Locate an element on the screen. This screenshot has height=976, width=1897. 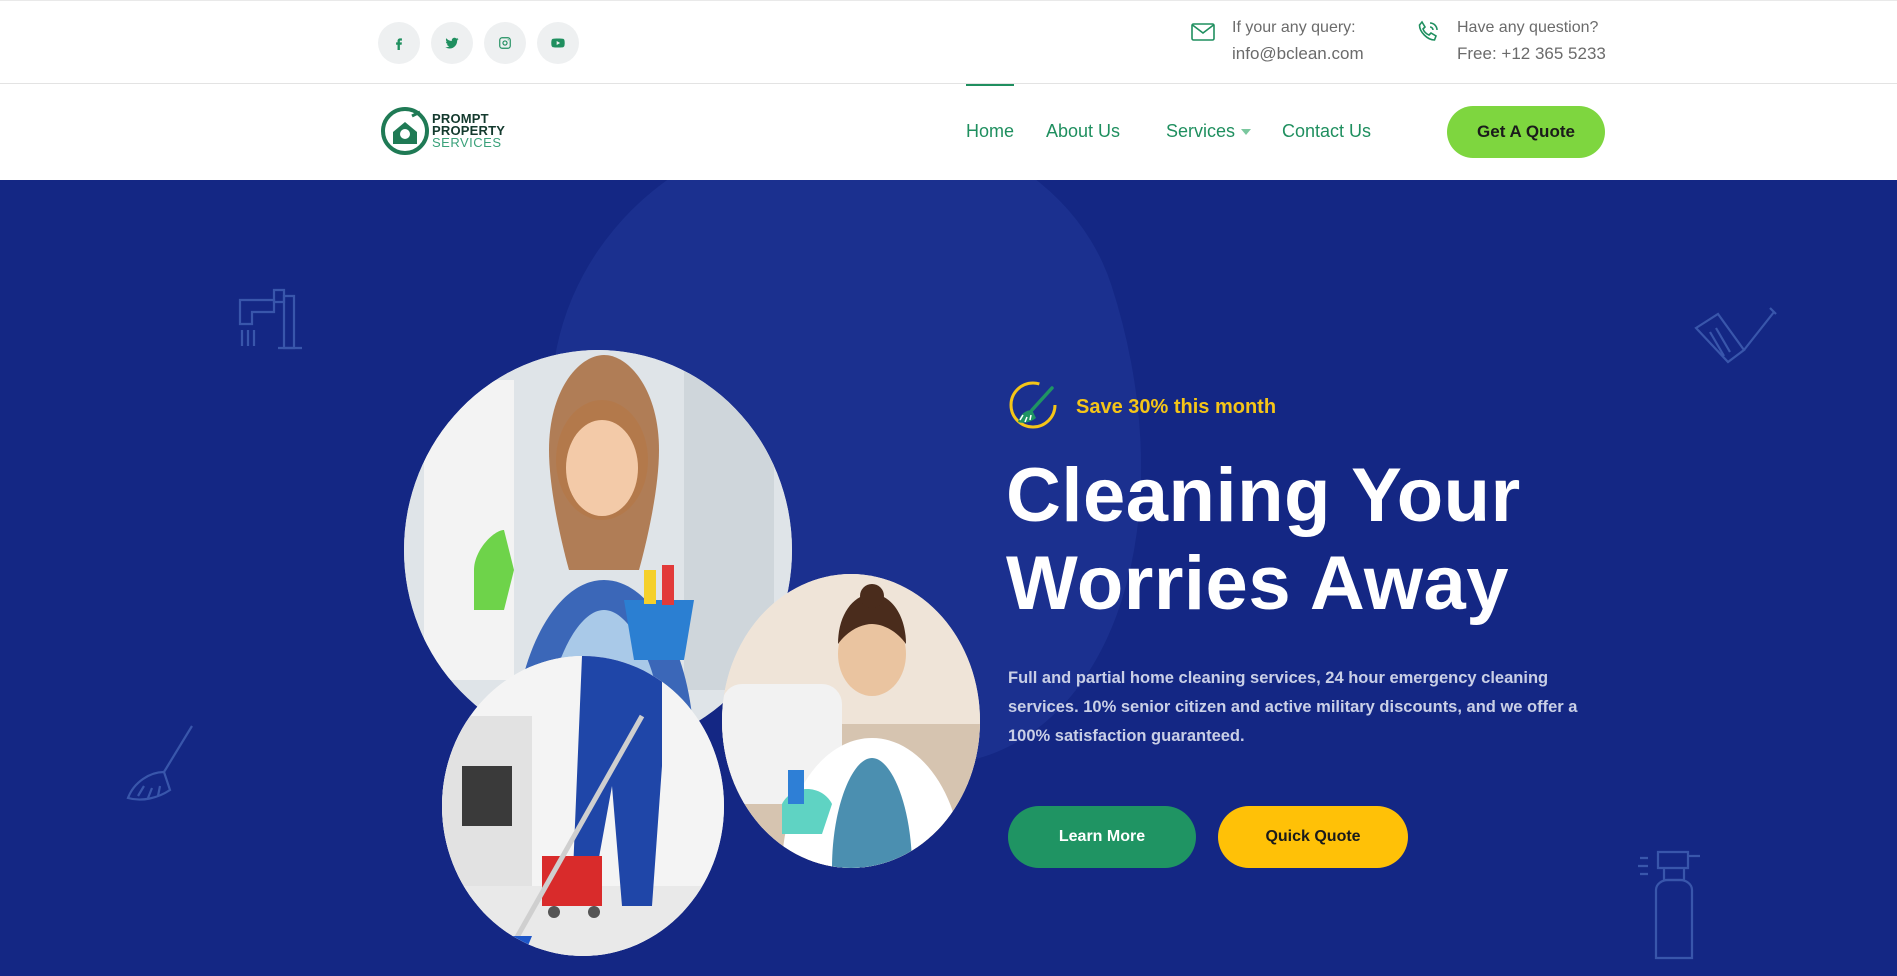
nav-item-about: About Us is located at coordinates (1083, 131).